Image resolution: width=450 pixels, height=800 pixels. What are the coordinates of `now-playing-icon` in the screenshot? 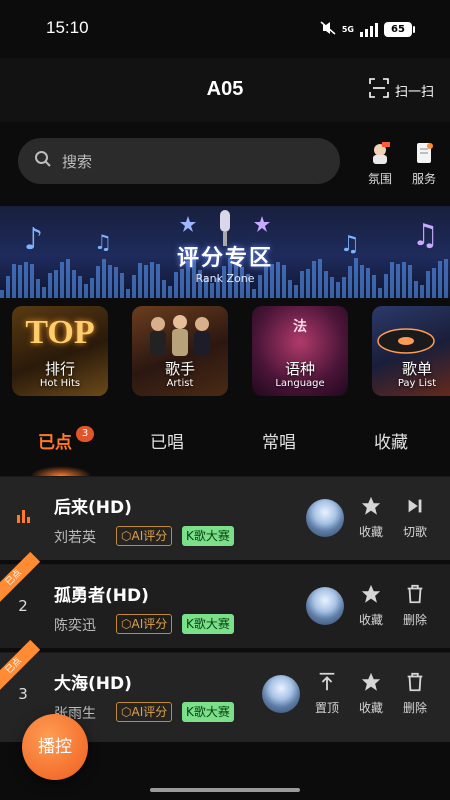 It's located at (23, 517).